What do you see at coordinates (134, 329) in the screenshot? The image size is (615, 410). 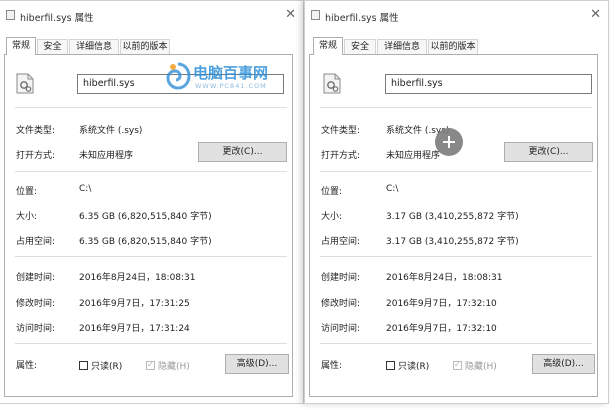 I see `accessed-value: 2016年9月7日，17:31:24` at bounding box center [134, 329].